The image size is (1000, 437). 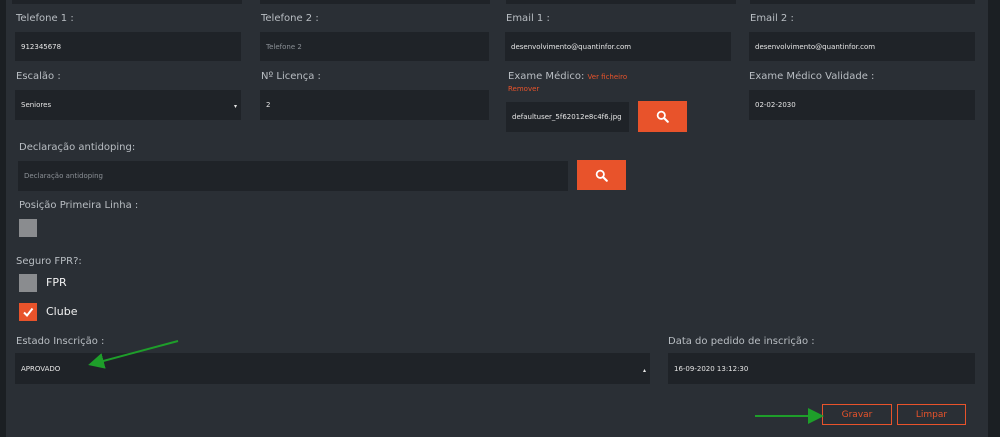 I want to click on estado-label: Estado Inscrição :, so click(x=60, y=341).